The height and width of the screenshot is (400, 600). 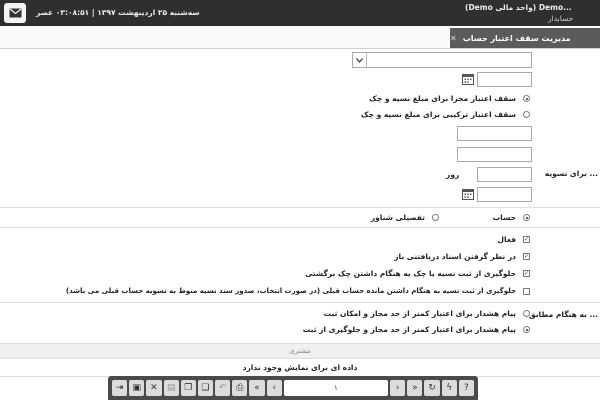 I want to click on settlement-date-input, so click(x=504, y=194).